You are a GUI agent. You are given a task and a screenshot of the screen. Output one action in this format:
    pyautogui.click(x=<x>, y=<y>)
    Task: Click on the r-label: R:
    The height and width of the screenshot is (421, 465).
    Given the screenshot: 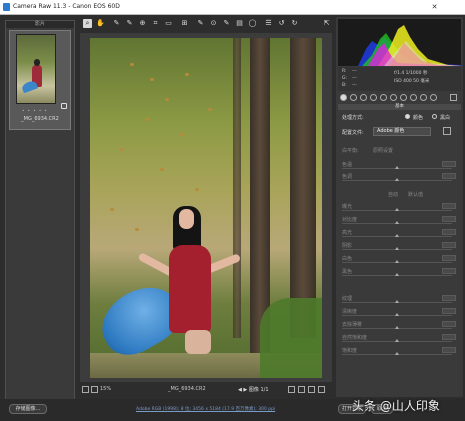 What is the action you would take?
    pyautogui.click(x=344, y=71)
    